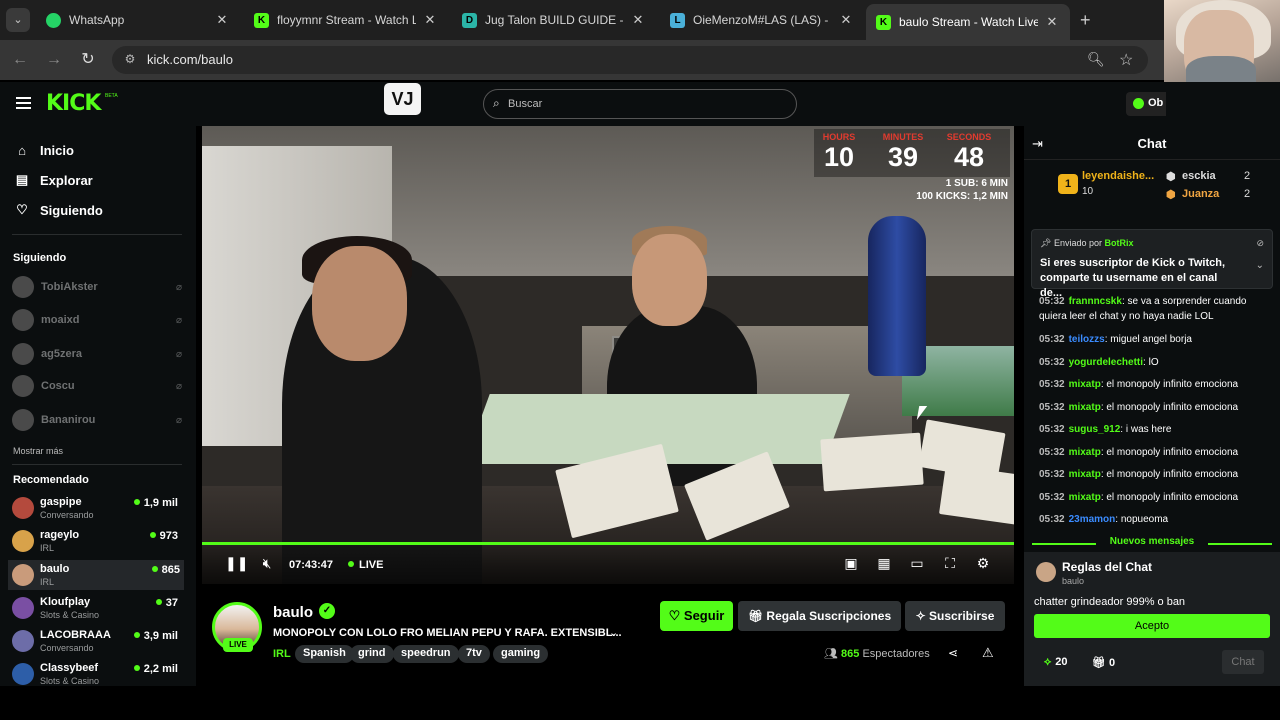 This screenshot has height=720, width=1280. I want to click on pause-icon: ❚❚, so click(236, 563).